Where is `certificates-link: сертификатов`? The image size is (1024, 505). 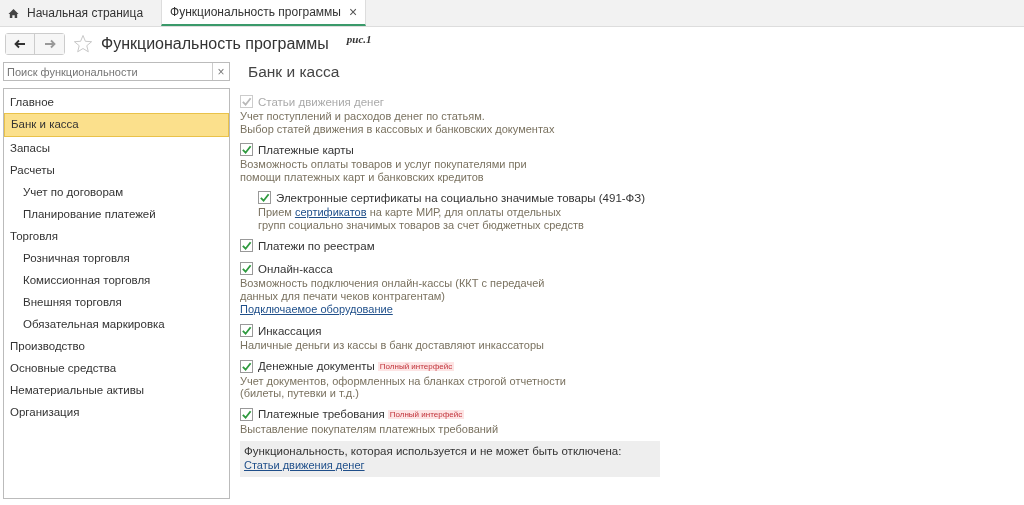 certificates-link: сертификатов is located at coordinates (330, 212).